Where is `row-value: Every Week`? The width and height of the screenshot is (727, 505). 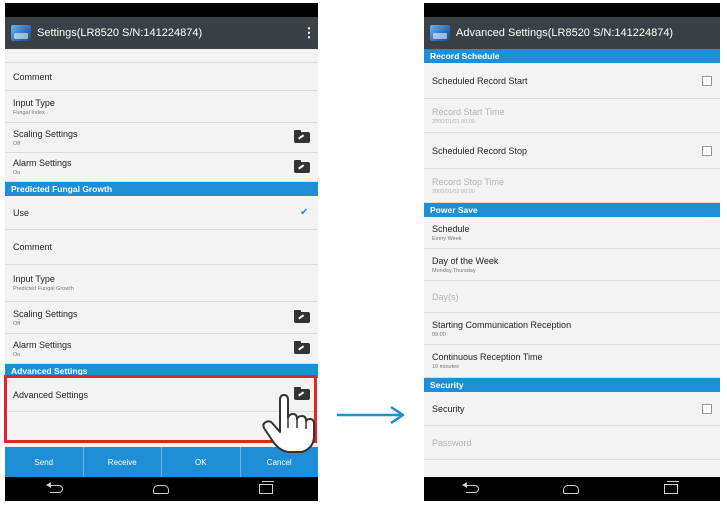 row-value: Every Week is located at coordinates (447, 238).